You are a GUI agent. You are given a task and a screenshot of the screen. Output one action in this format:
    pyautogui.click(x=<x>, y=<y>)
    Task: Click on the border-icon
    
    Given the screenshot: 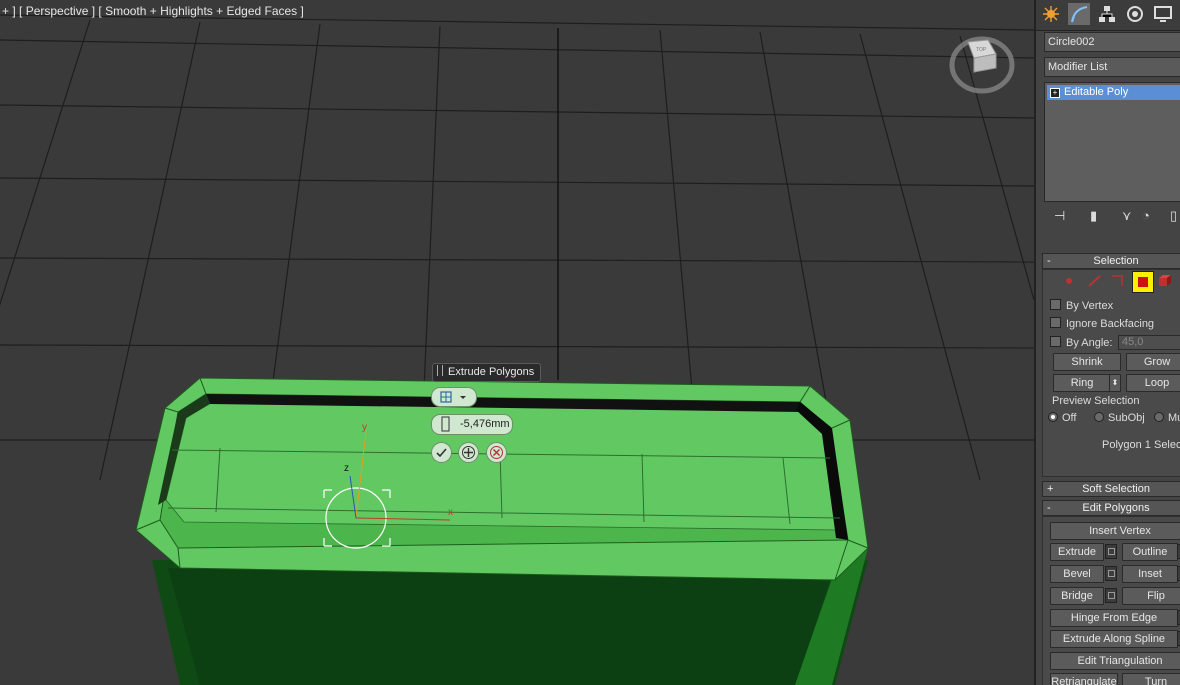 What is the action you would take?
    pyautogui.click(x=1117, y=281)
    